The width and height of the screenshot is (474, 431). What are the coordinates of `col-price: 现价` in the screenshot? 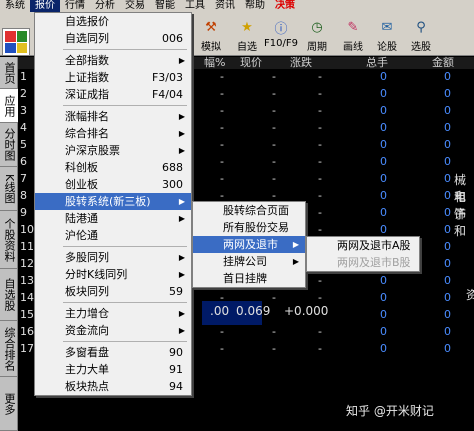 It's located at (251, 63).